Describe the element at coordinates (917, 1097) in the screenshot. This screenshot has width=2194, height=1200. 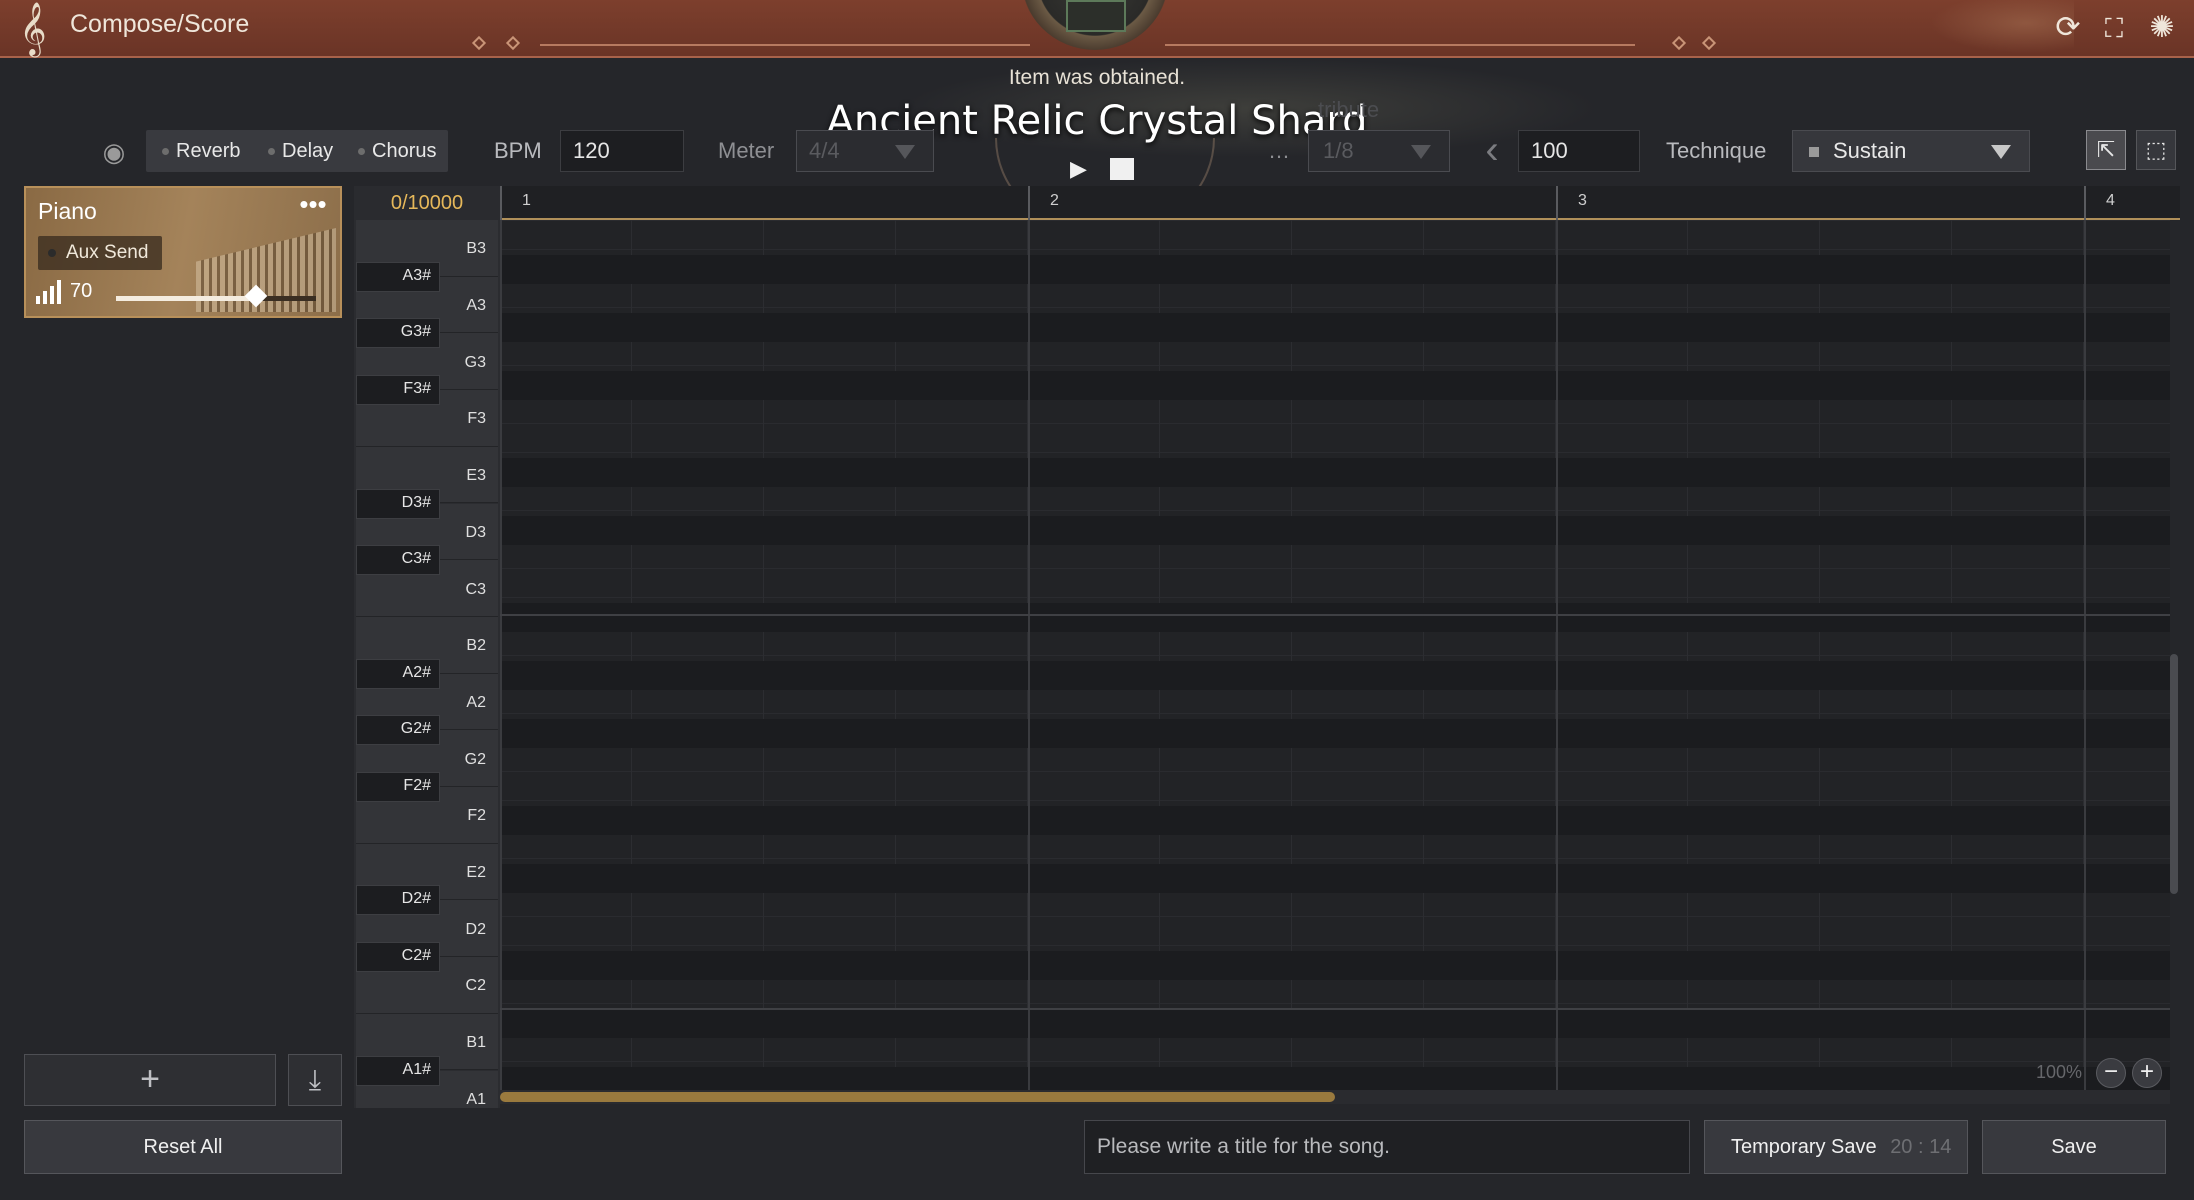
I see `horizontal-scrollbar-thumb` at that location.